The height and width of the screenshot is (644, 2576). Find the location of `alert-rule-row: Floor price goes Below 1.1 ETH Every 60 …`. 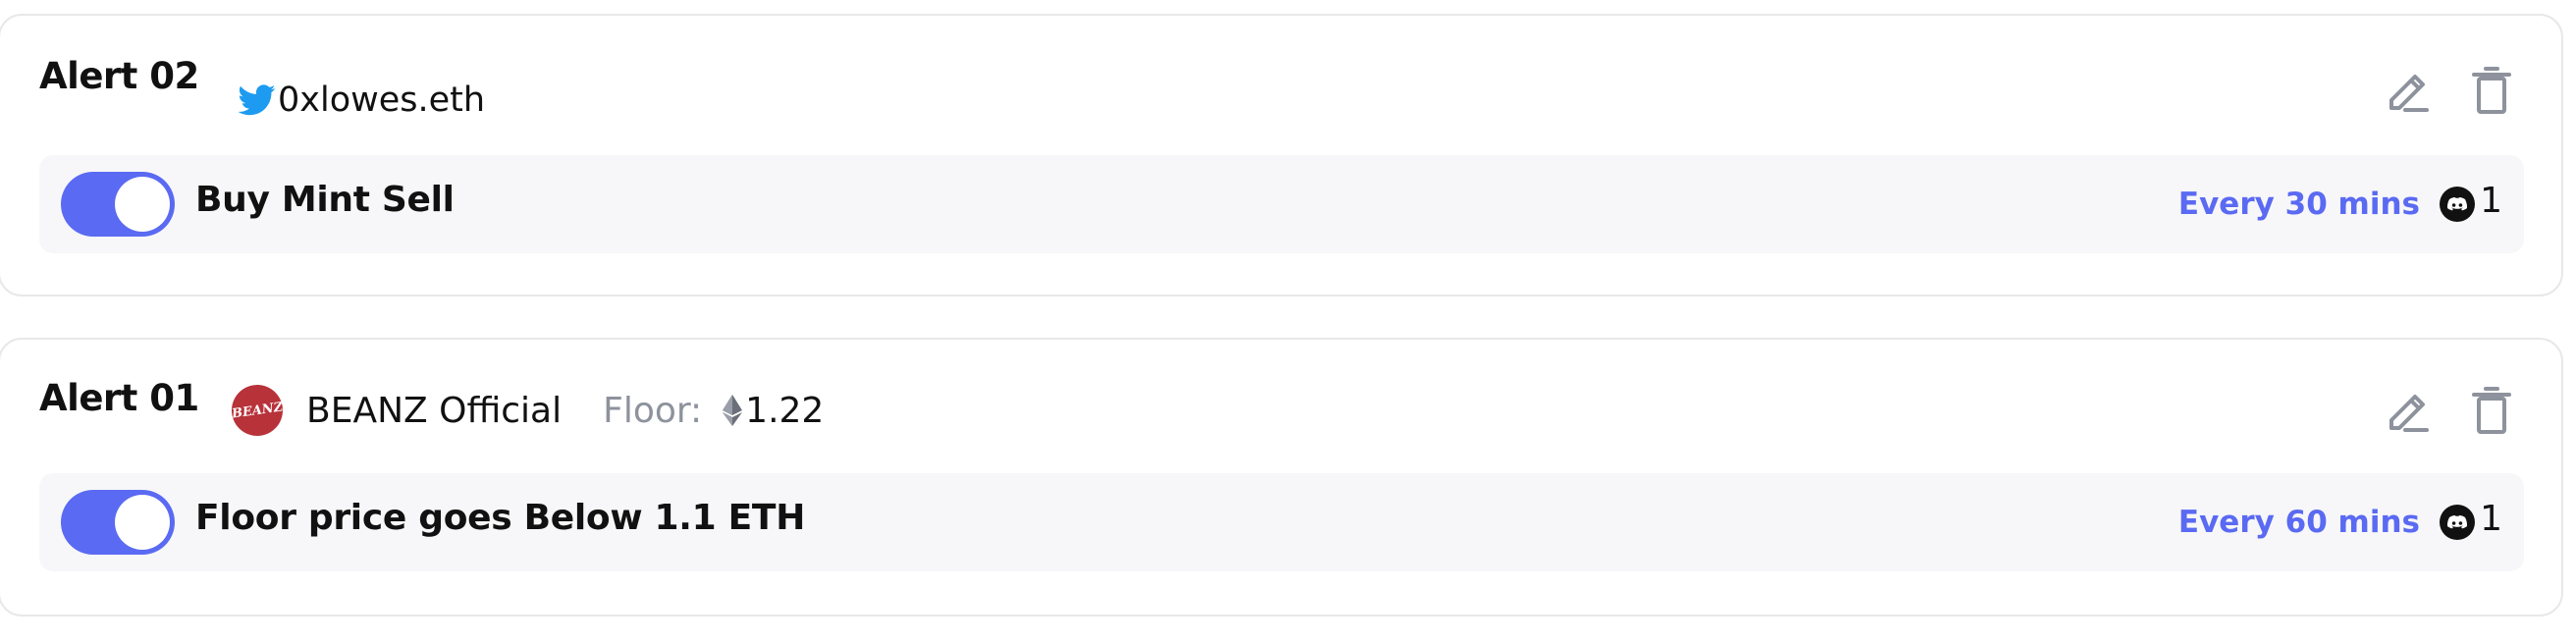

alert-rule-row: Floor price goes Below 1.1 ETH Every 60 … is located at coordinates (1281, 522).